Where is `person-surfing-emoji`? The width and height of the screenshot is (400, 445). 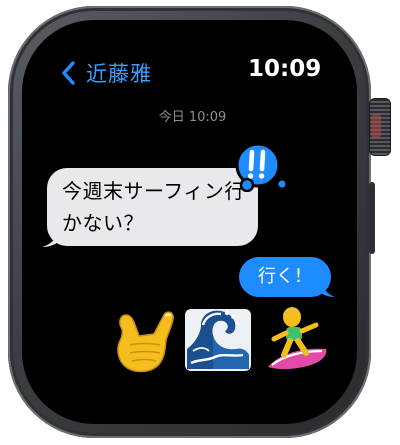
person-surfing-emoji is located at coordinates (297, 339).